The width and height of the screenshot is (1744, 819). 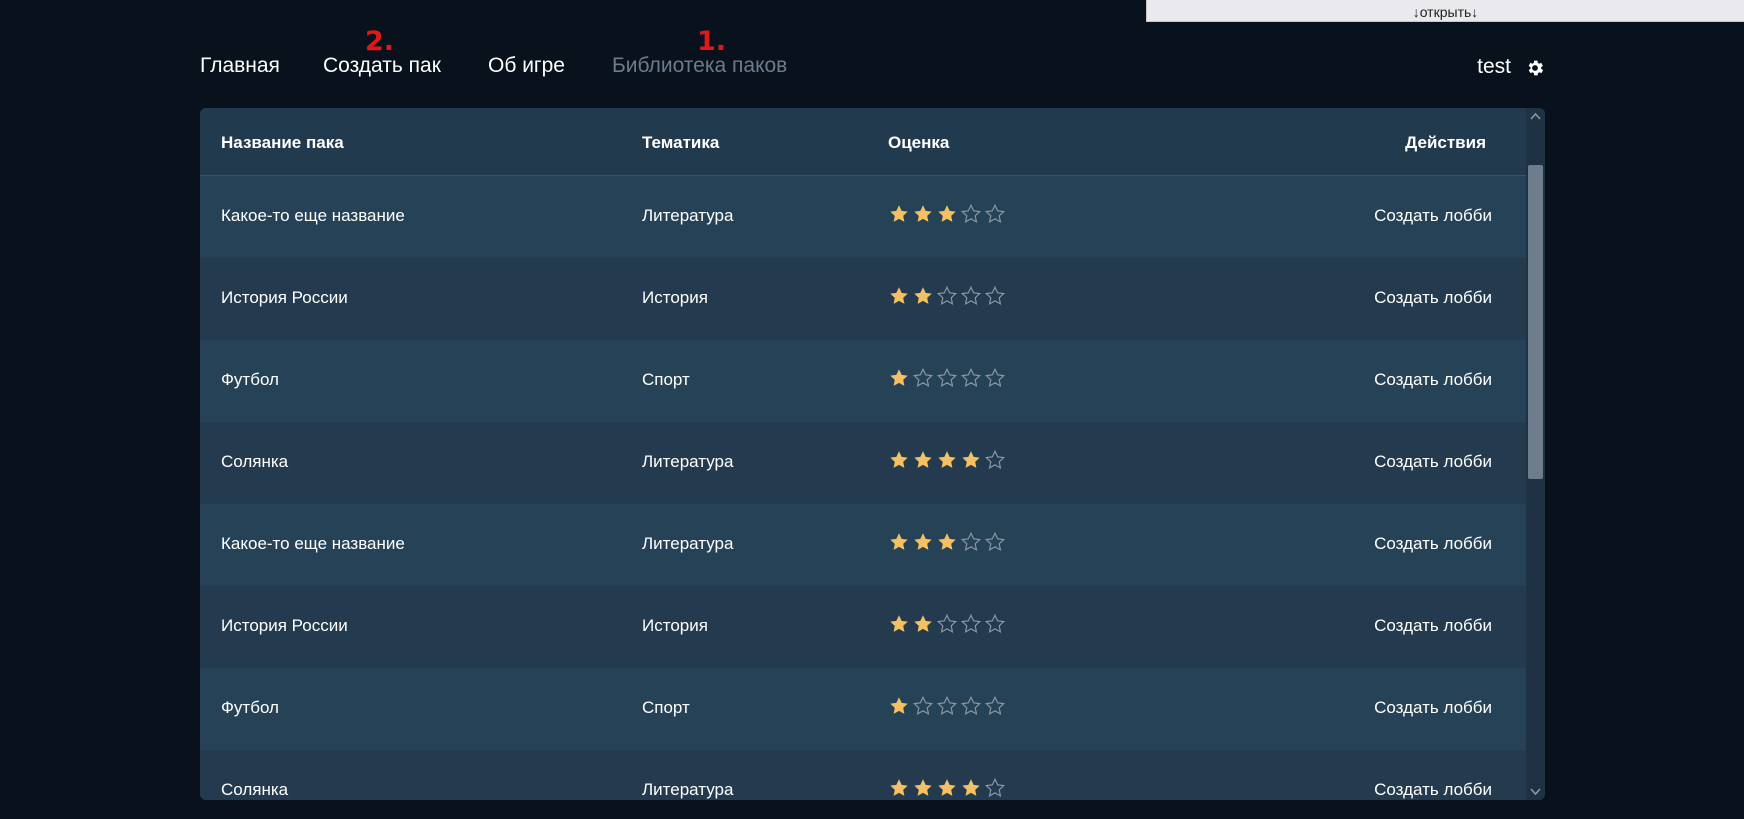 I want to click on nav-item-about: Об игре, so click(x=526, y=66).